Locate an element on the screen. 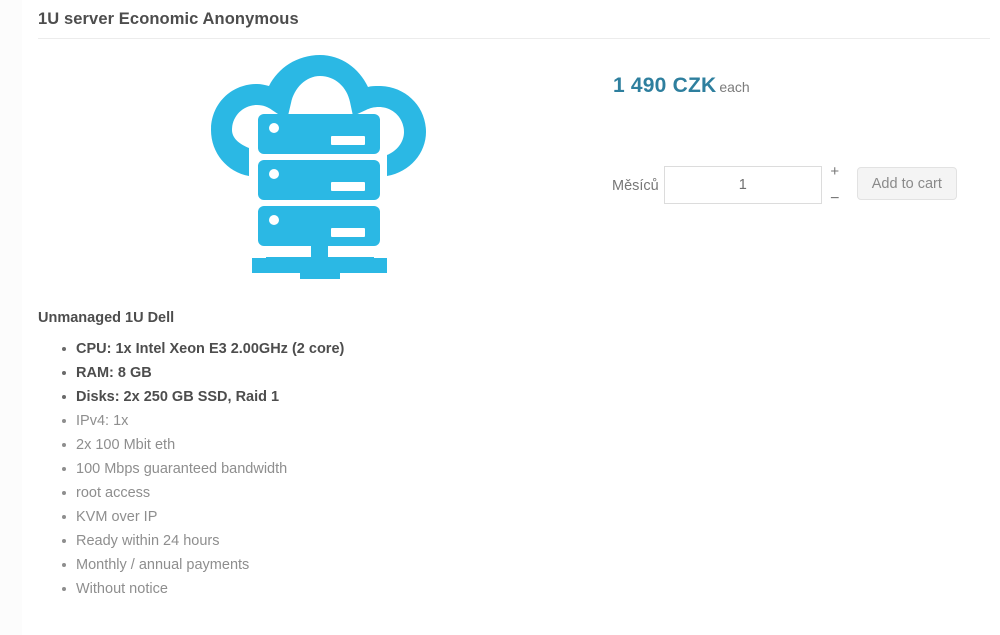 Image resolution: width=1000 pixels, height=635 pixels. spec-list-item: Without notice is located at coordinates (308, 589).